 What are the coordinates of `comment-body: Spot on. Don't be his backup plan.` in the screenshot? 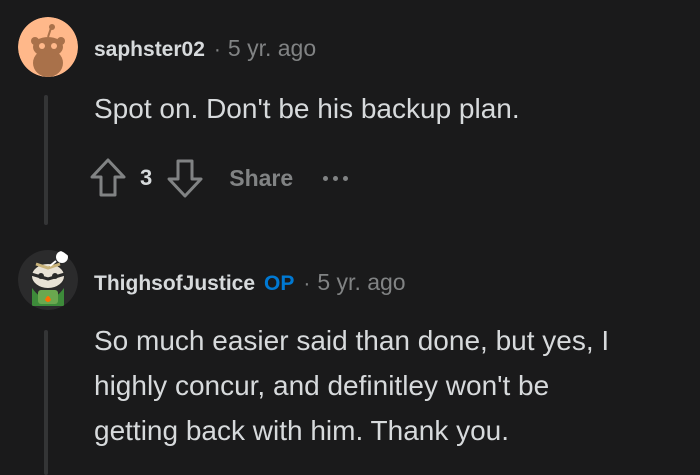 It's located at (307, 108).